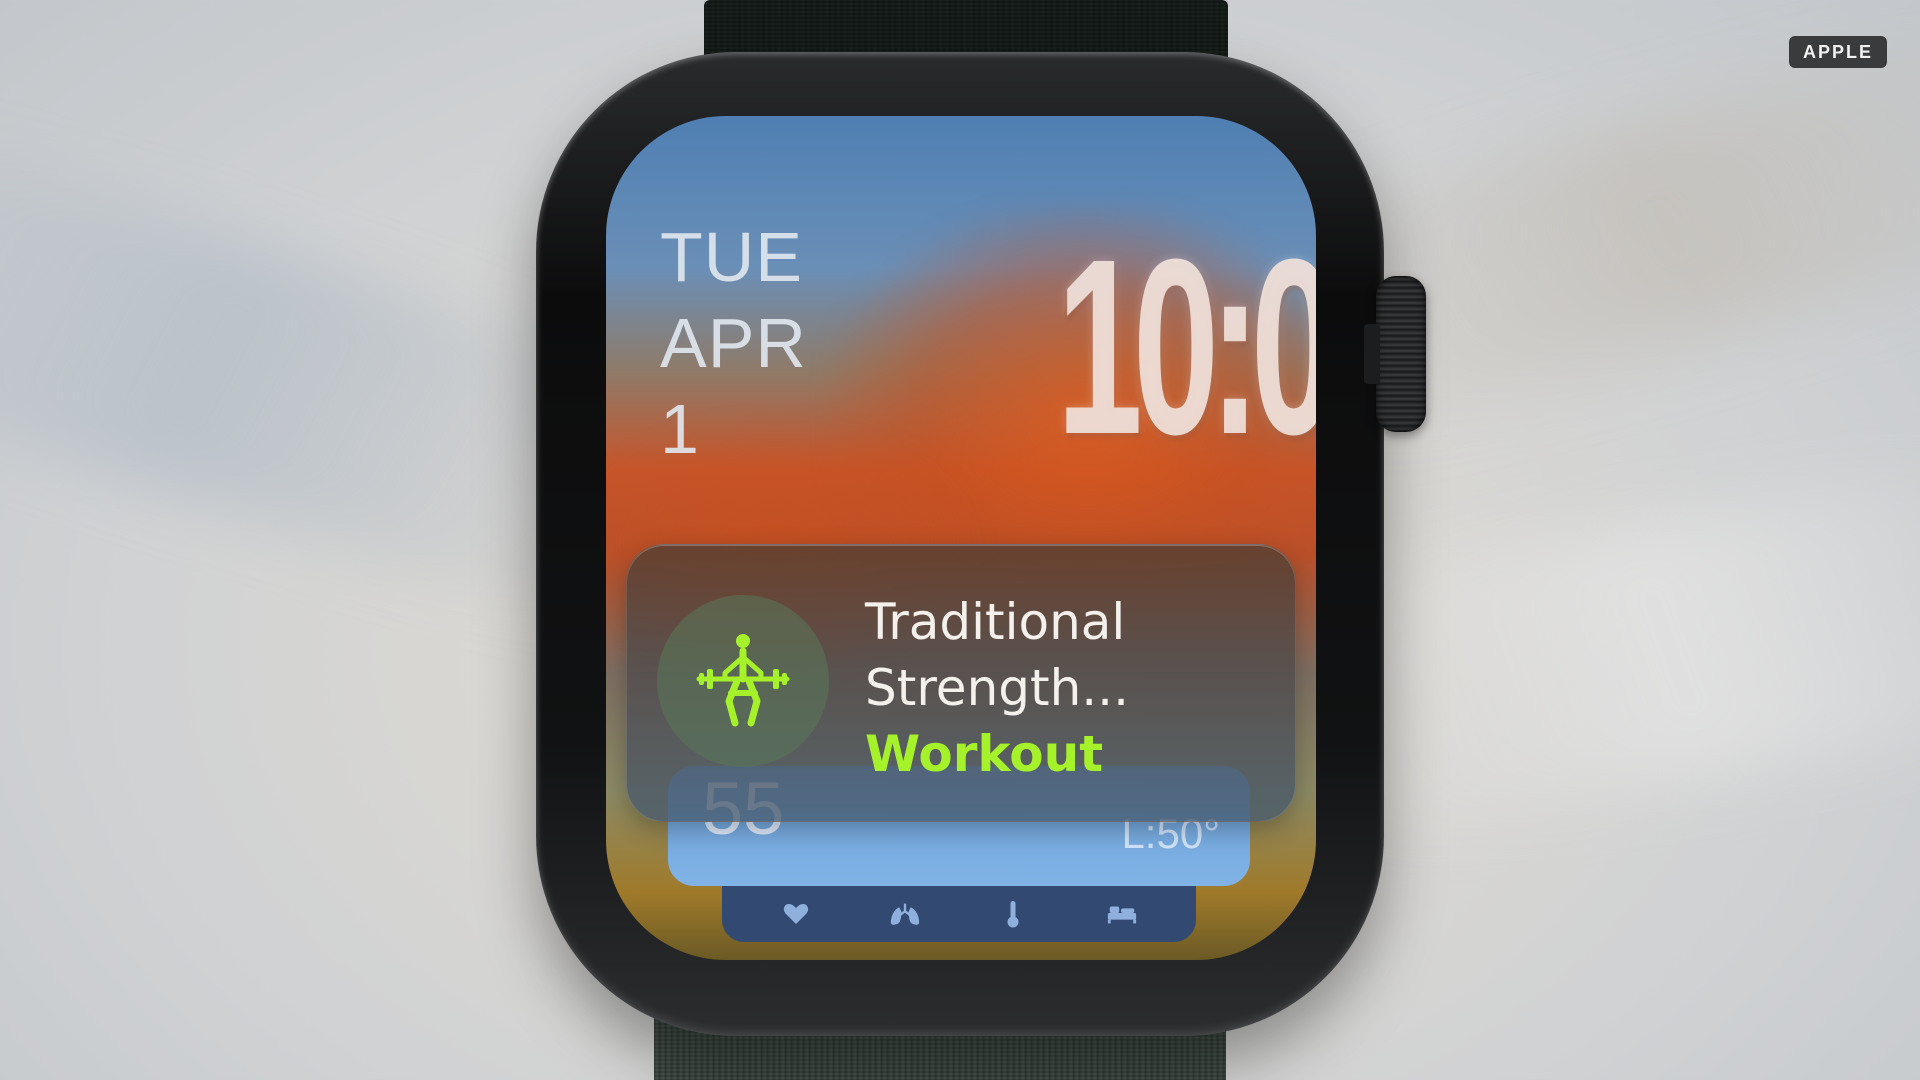 This screenshot has width=1920, height=1080. I want to click on vitals-widget, so click(959, 914).